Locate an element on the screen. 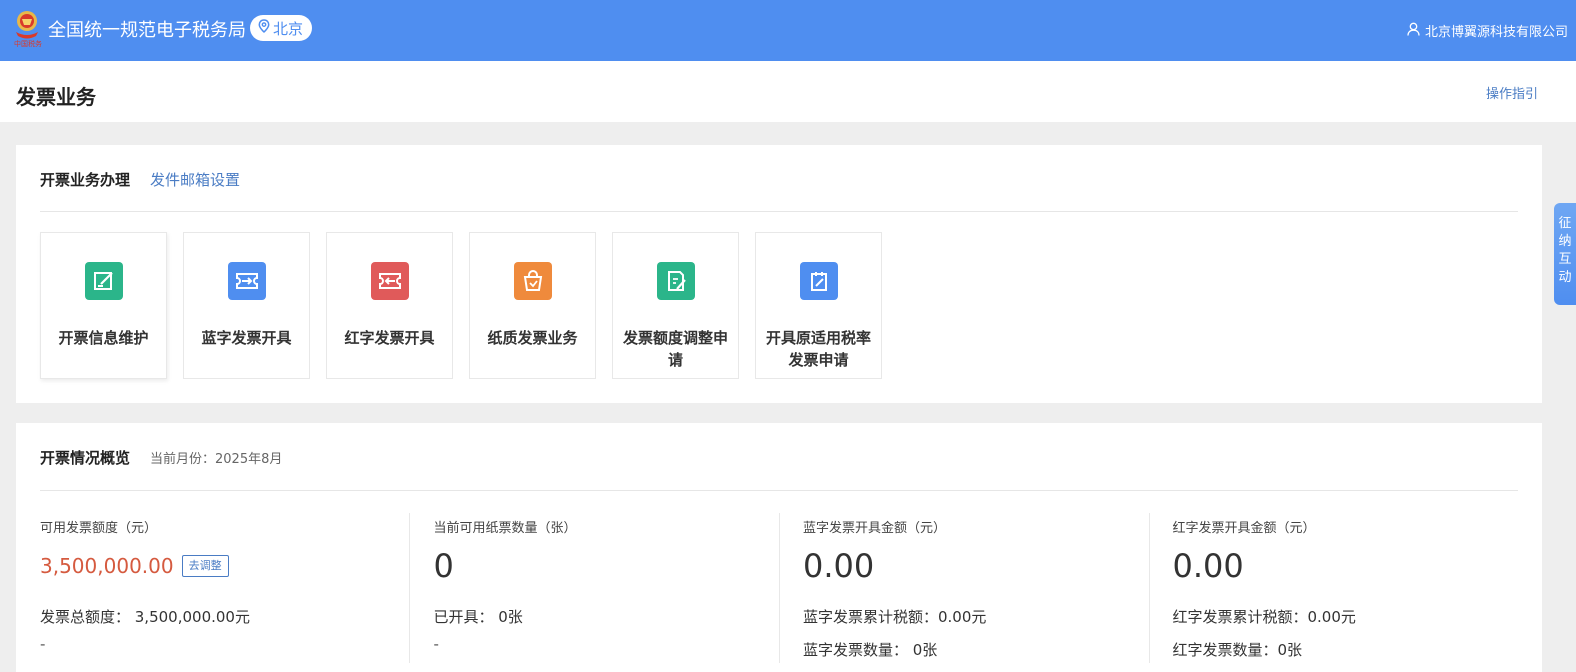  float-char: 征 is located at coordinates (1565, 223).